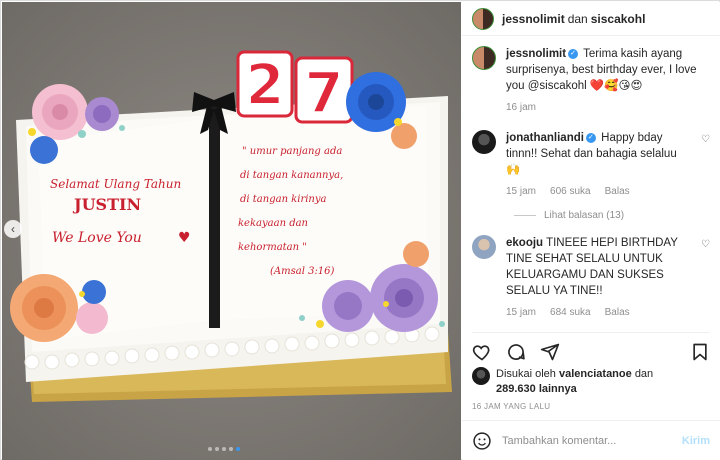 The height and width of the screenshot is (460, 720). I want to click on likes-and: dan, so click(644, 374).